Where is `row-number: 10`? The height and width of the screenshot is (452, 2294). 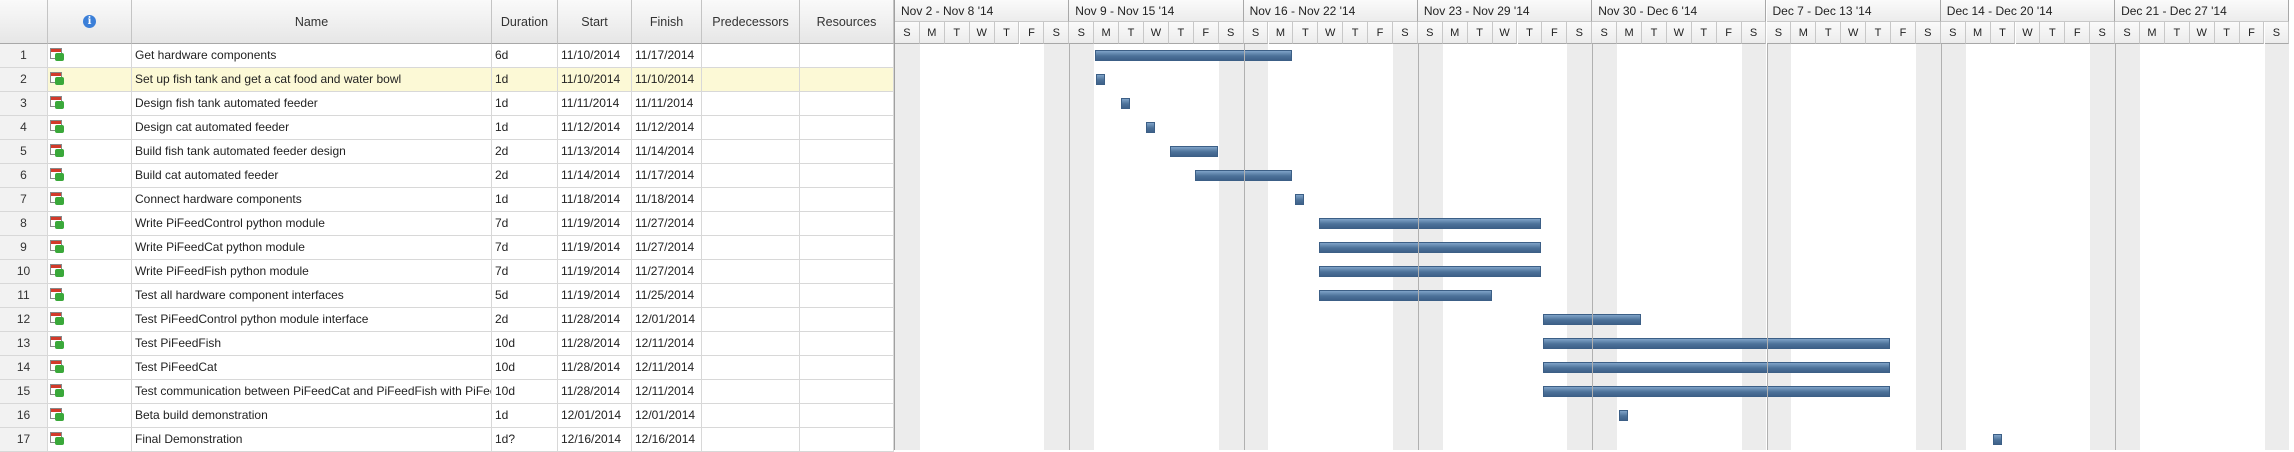 row-number: 10 is located at coordinates (24, 271).